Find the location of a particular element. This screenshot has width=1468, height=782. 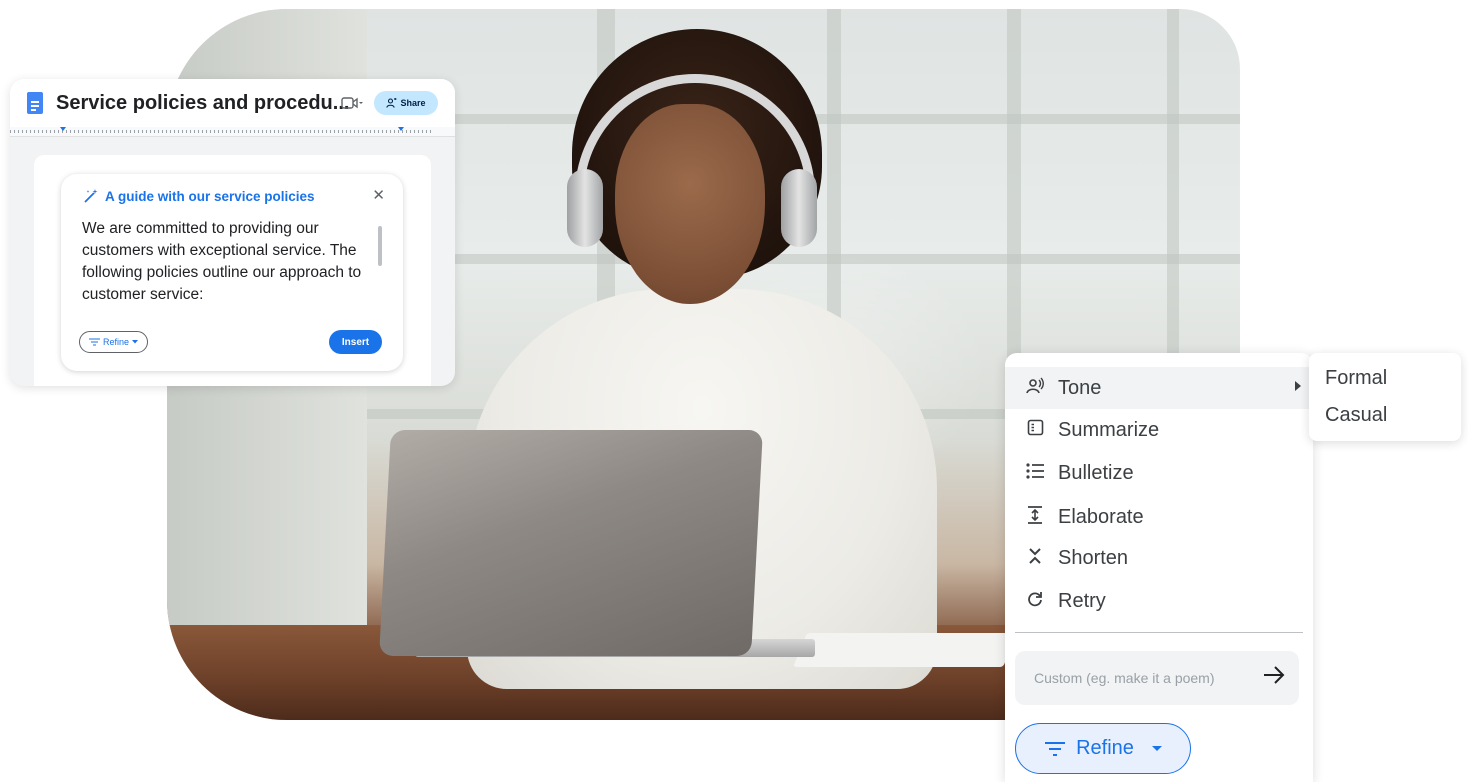

summarize-icon is located at coordinates (1035, 430).